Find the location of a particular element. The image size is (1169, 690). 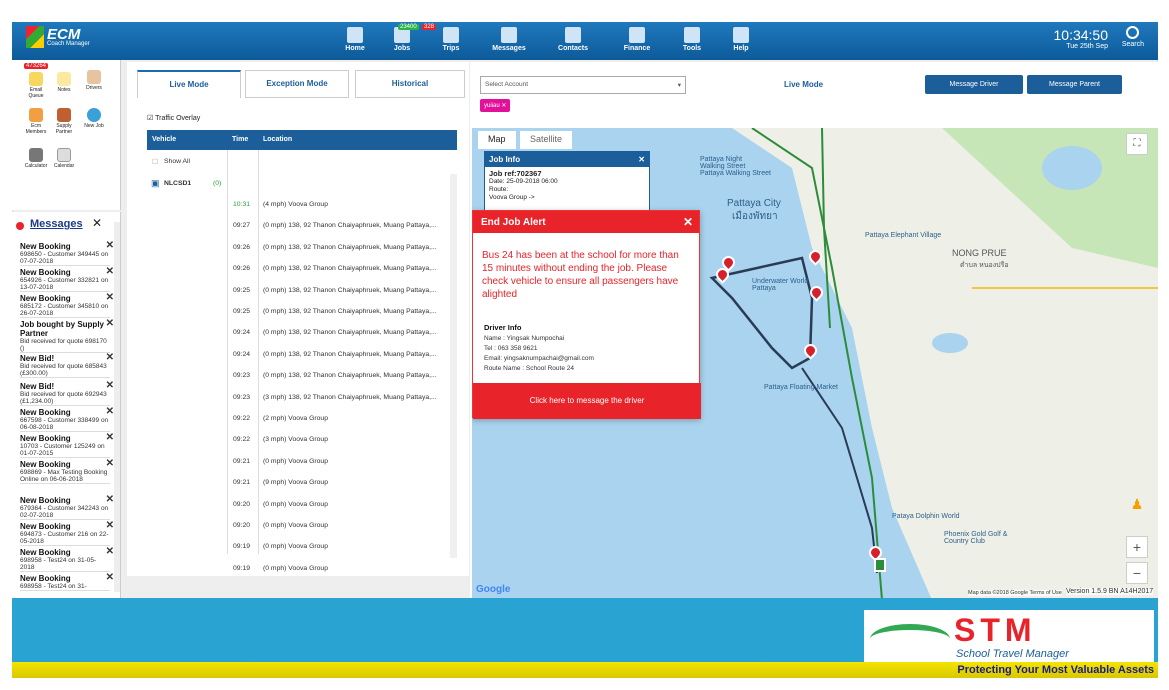

fullscreen-icon: ⛶ is located at coordinates (1137, 144).